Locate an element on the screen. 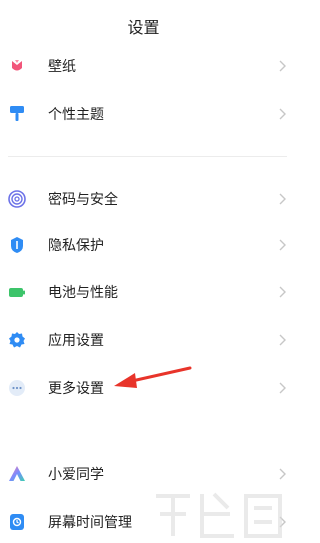 This screenshot has width=320, height=543. privacy-shield-icon is located at coordinates (17, 245).